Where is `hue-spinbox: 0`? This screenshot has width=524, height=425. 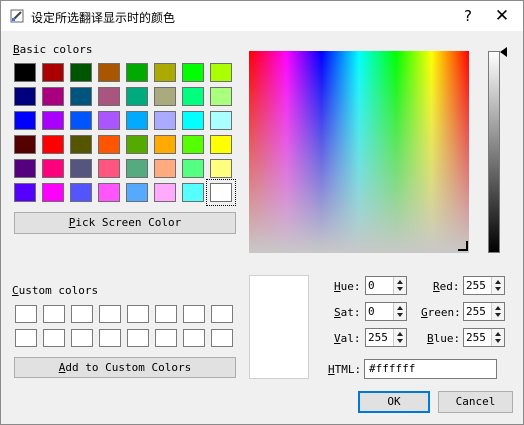
hue-spinbox: 0 is located at coordinates (386, 285).